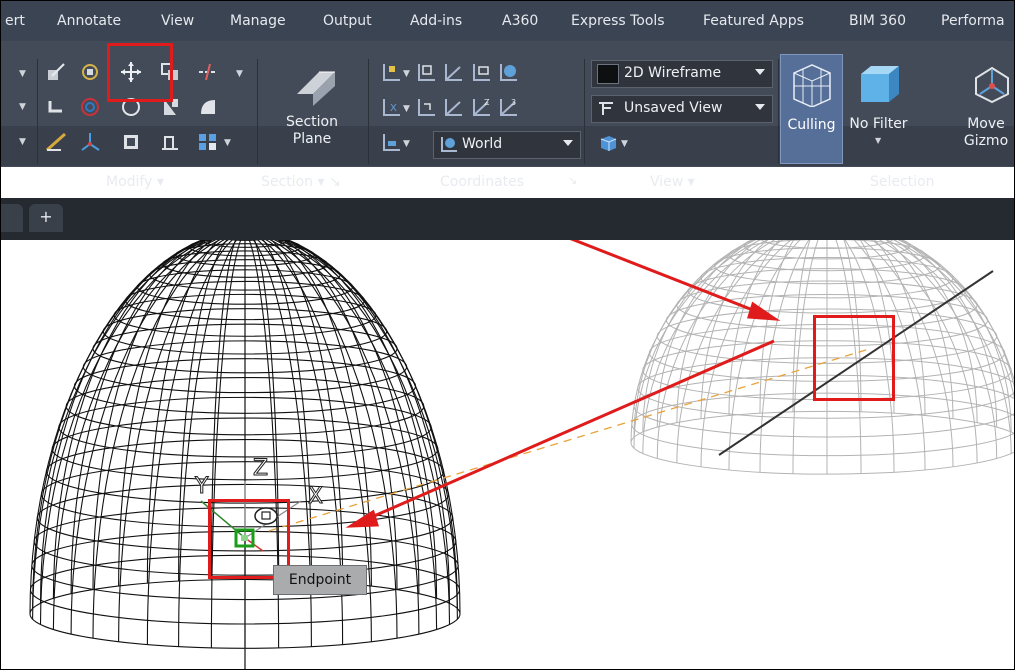 This screenshot has width=1015, height=670. I want to click on section-plane-button: Section Plane, so click(312, 131).